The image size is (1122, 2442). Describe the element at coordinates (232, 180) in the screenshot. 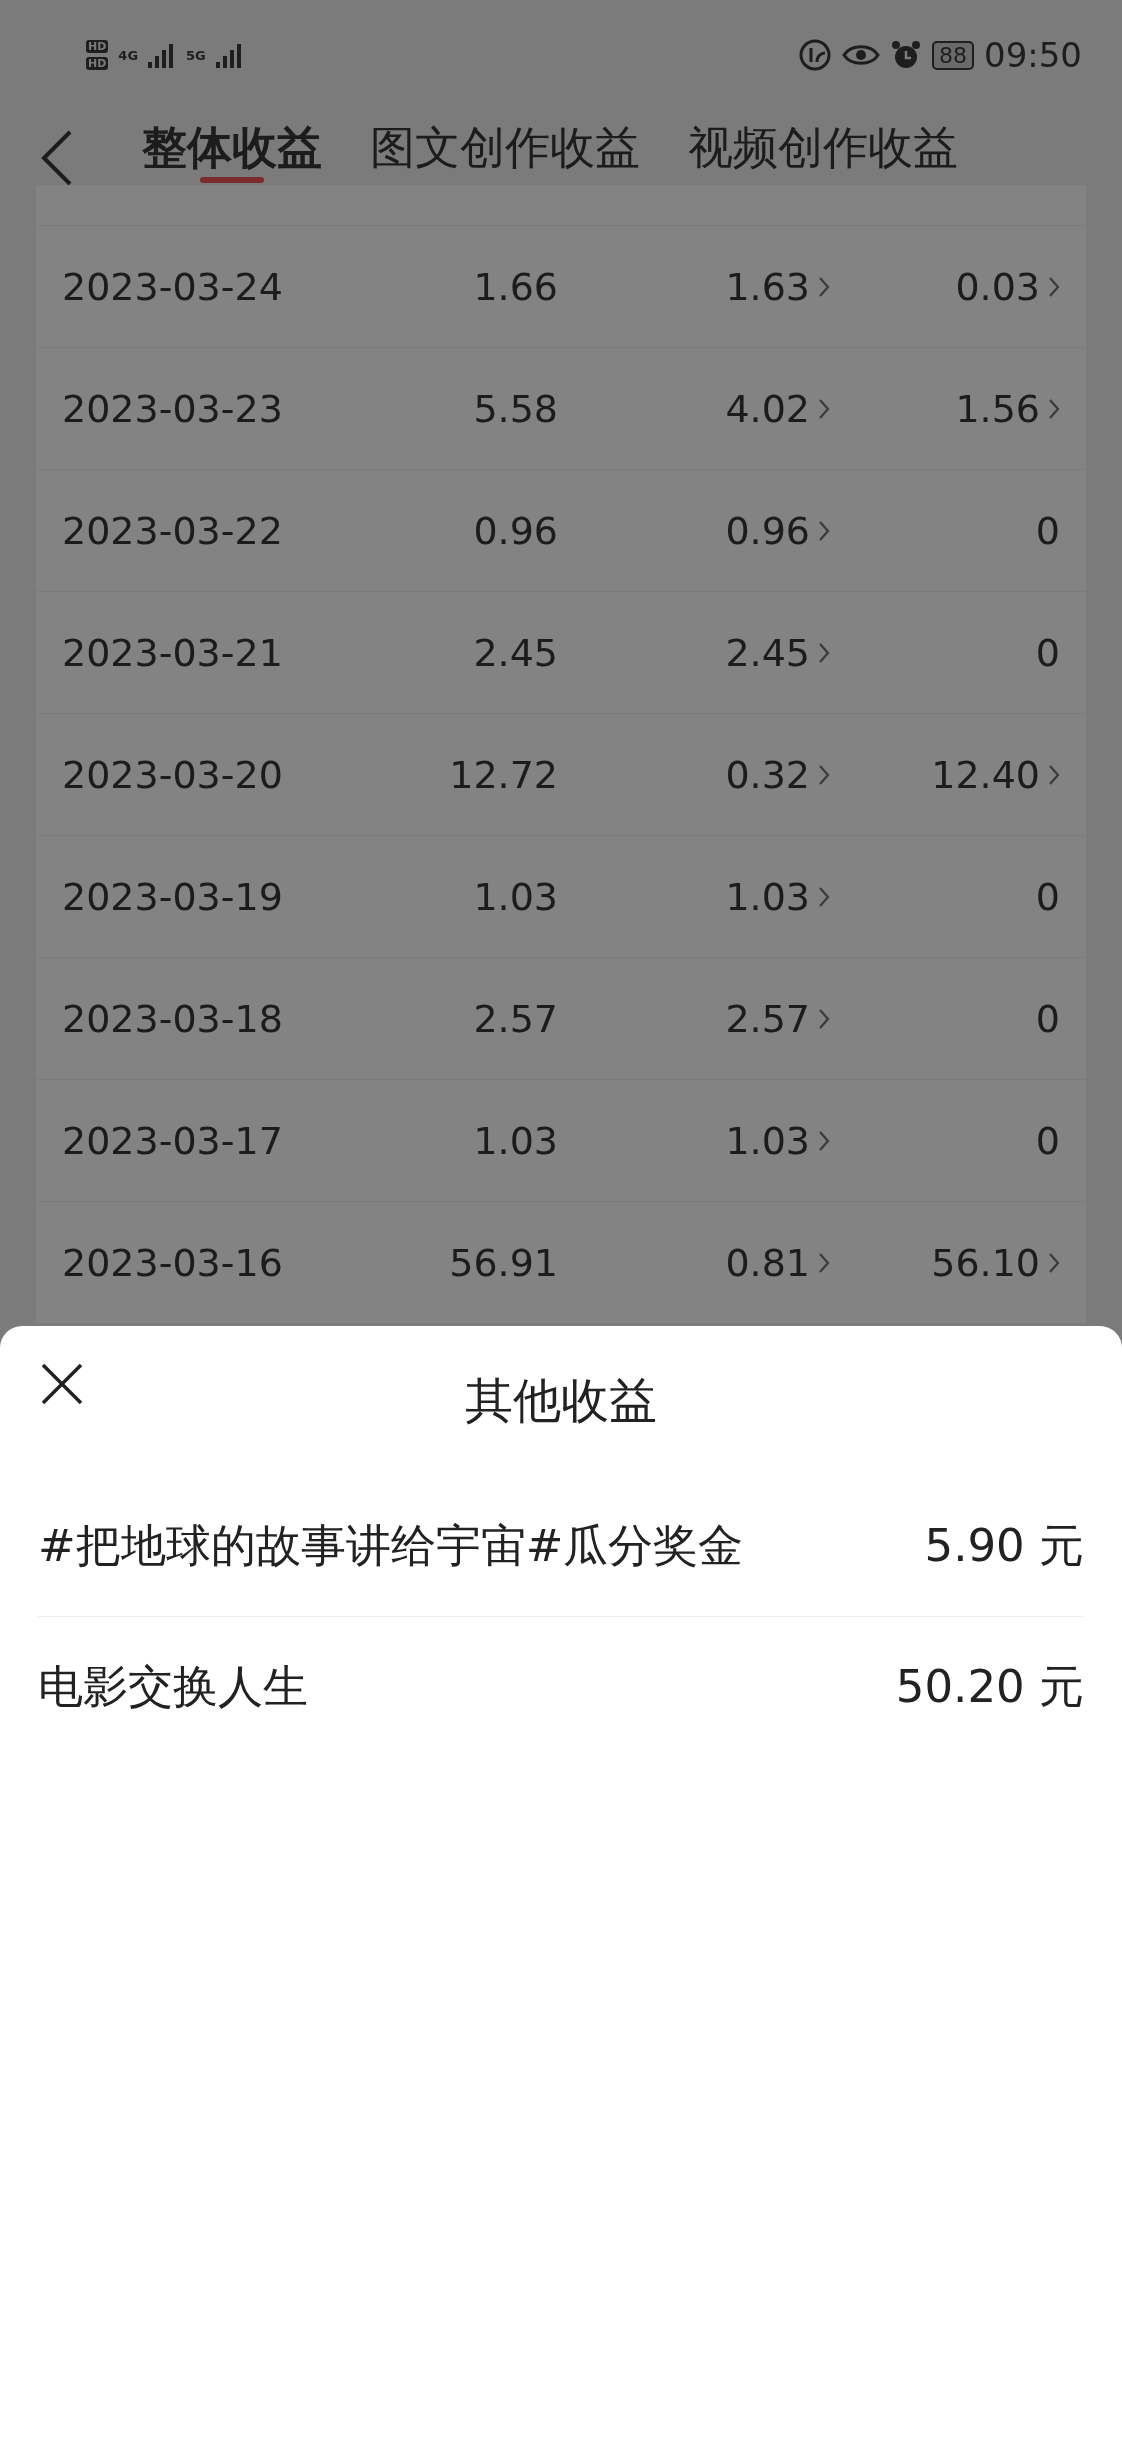

I see `tab-underline` at that location.